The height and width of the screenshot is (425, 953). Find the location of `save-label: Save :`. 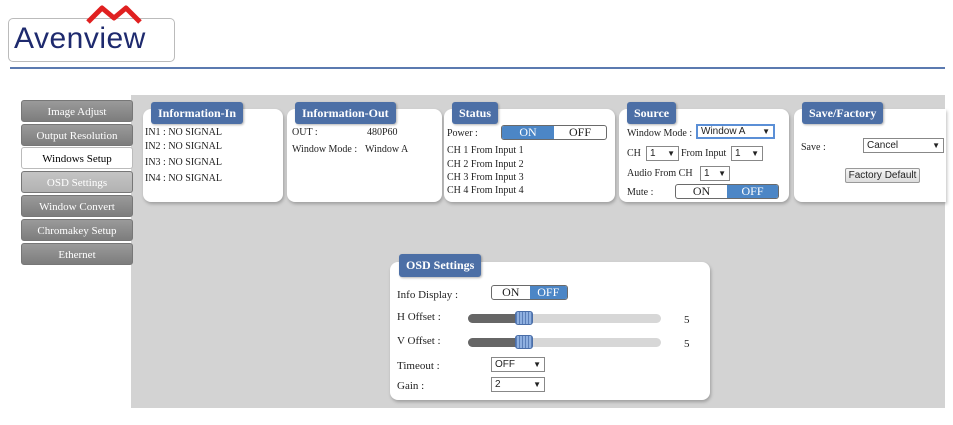

save-label: Save : is located at coordinates (813, 147).